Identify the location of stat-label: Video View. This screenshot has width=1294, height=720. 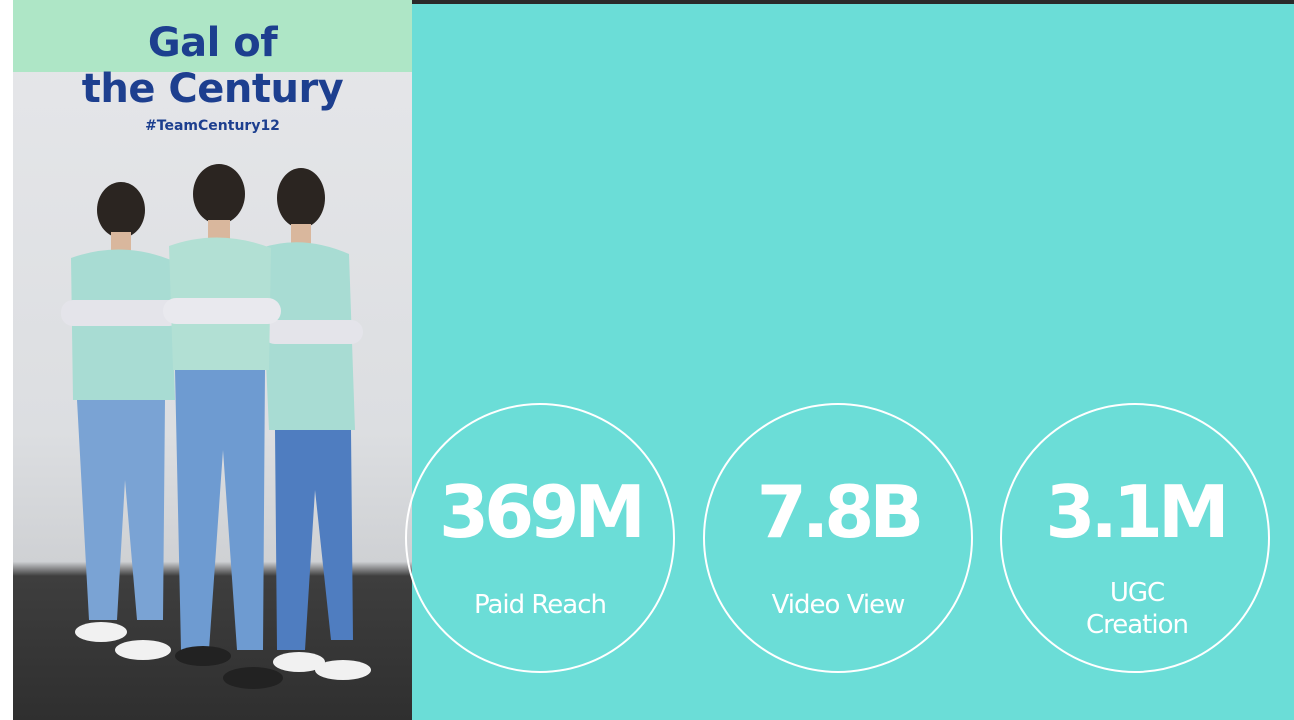
(838, 605).